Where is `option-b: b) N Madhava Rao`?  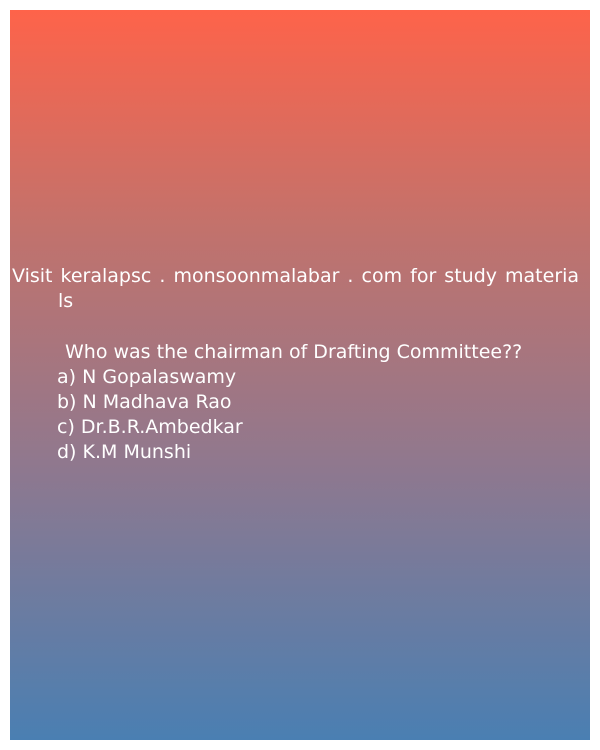 option-b: b) N Madhava Rao is located at coordinates (144, 402).